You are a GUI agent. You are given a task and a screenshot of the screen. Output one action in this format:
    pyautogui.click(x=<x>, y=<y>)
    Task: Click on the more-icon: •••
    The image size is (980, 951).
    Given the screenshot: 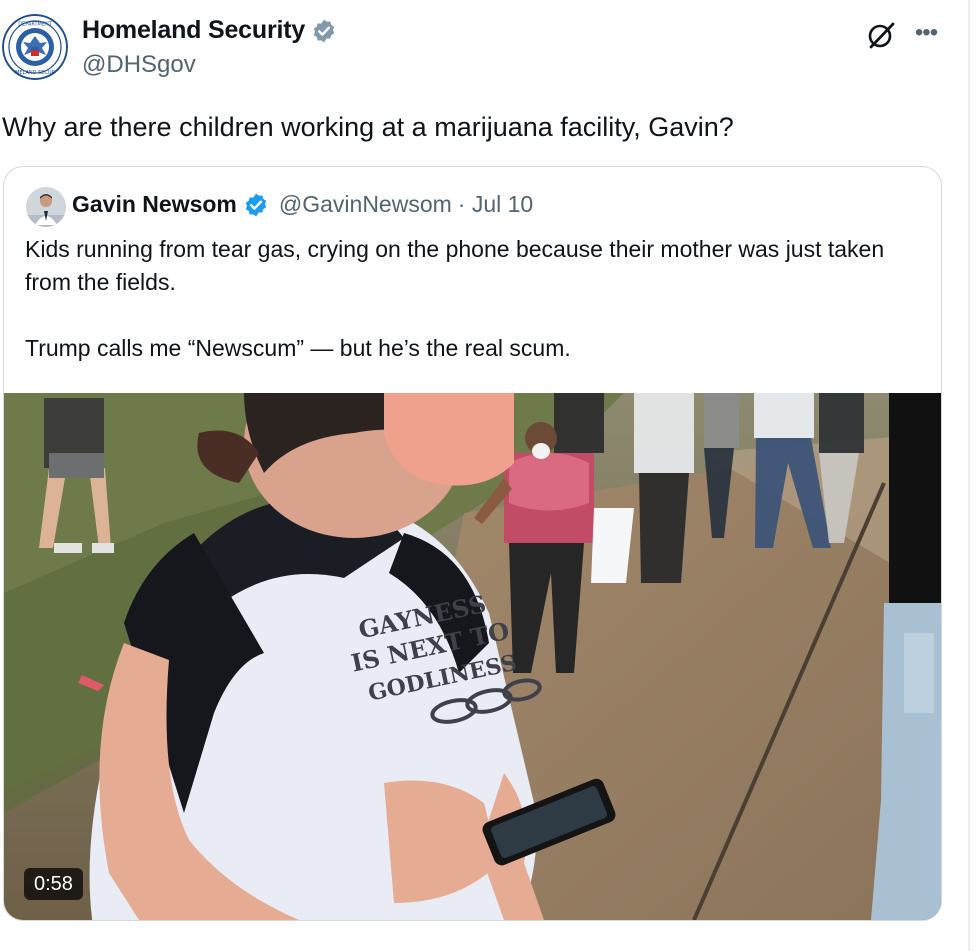 What is the action you would take?
    pyautogui.click(x=926, y=33)
    